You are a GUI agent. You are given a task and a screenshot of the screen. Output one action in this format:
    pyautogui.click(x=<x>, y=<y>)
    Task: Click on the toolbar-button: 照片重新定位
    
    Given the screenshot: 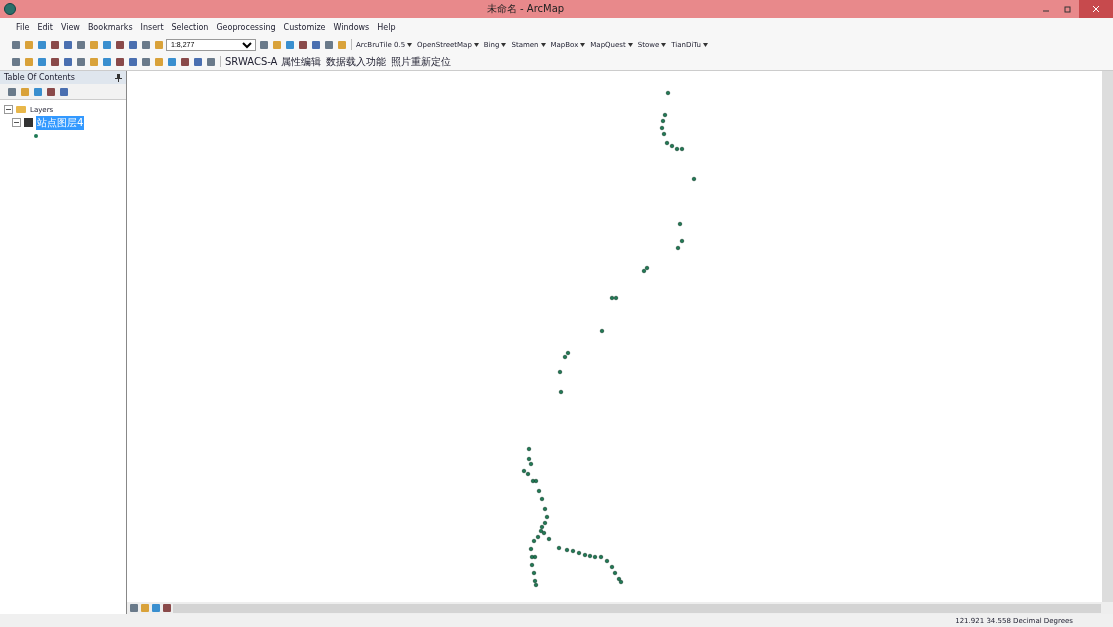 What is the action you would take?
    pyautogui.click(x=420, y=61)
    